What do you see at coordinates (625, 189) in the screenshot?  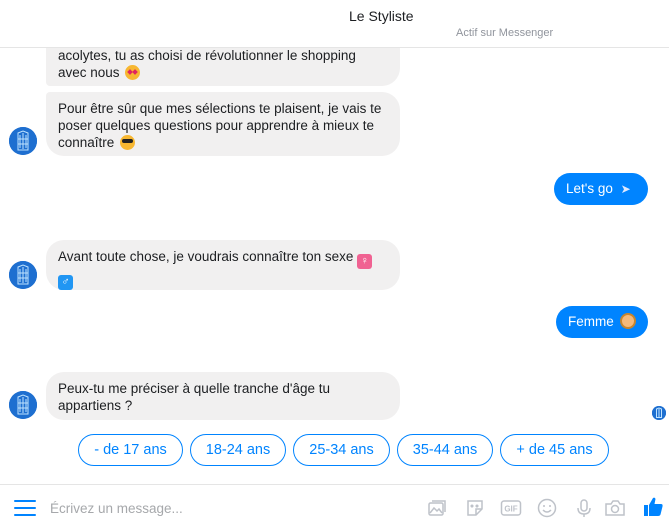 I see `rocket-emoji-icon: ➤` at bounding box center [625, 189].